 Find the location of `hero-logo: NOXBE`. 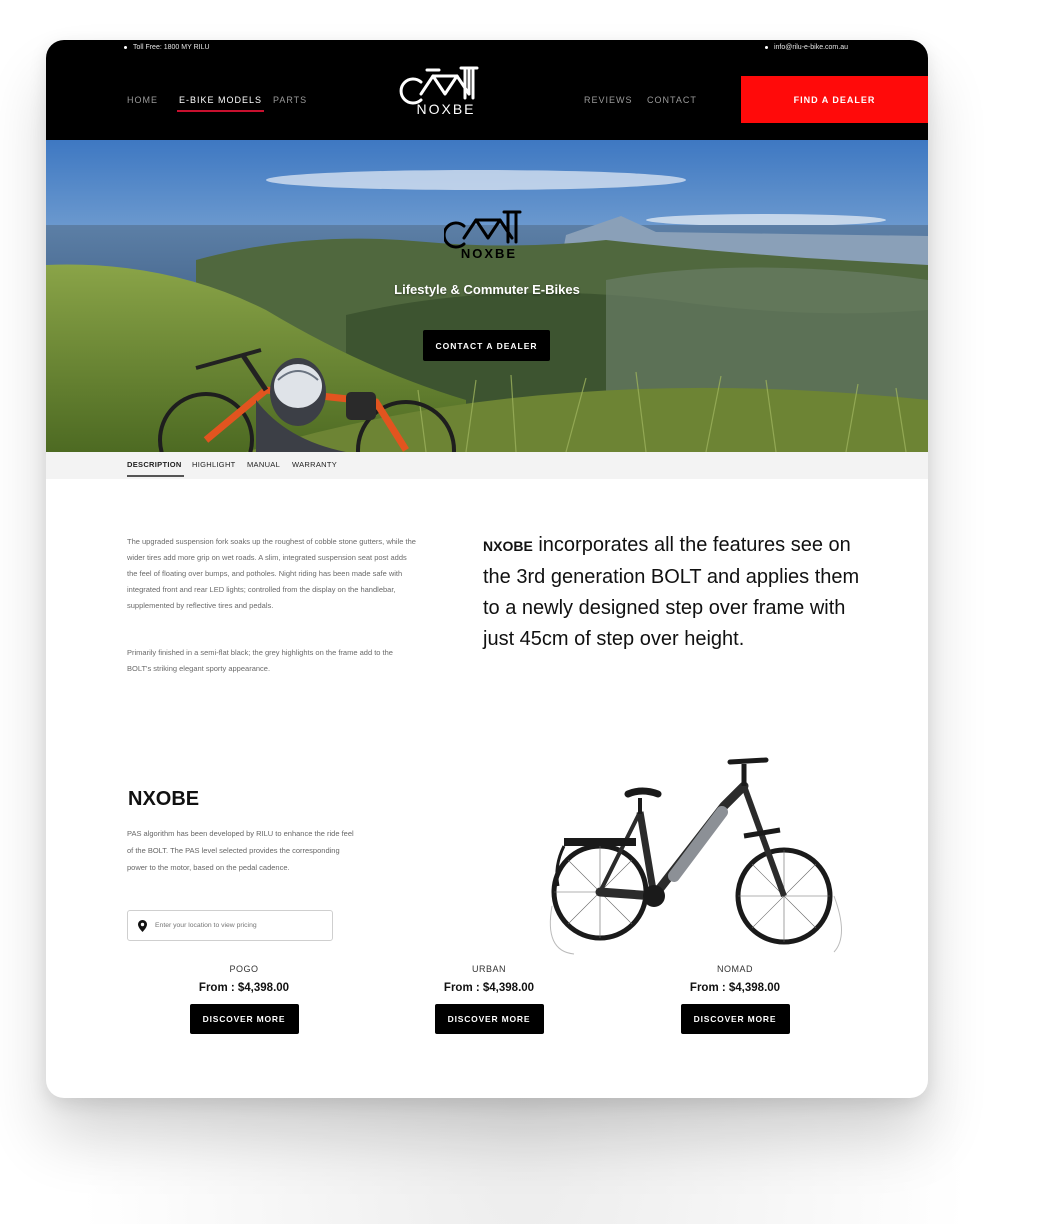

hero-logo: NOXBE is located at coordinates (483, 235).